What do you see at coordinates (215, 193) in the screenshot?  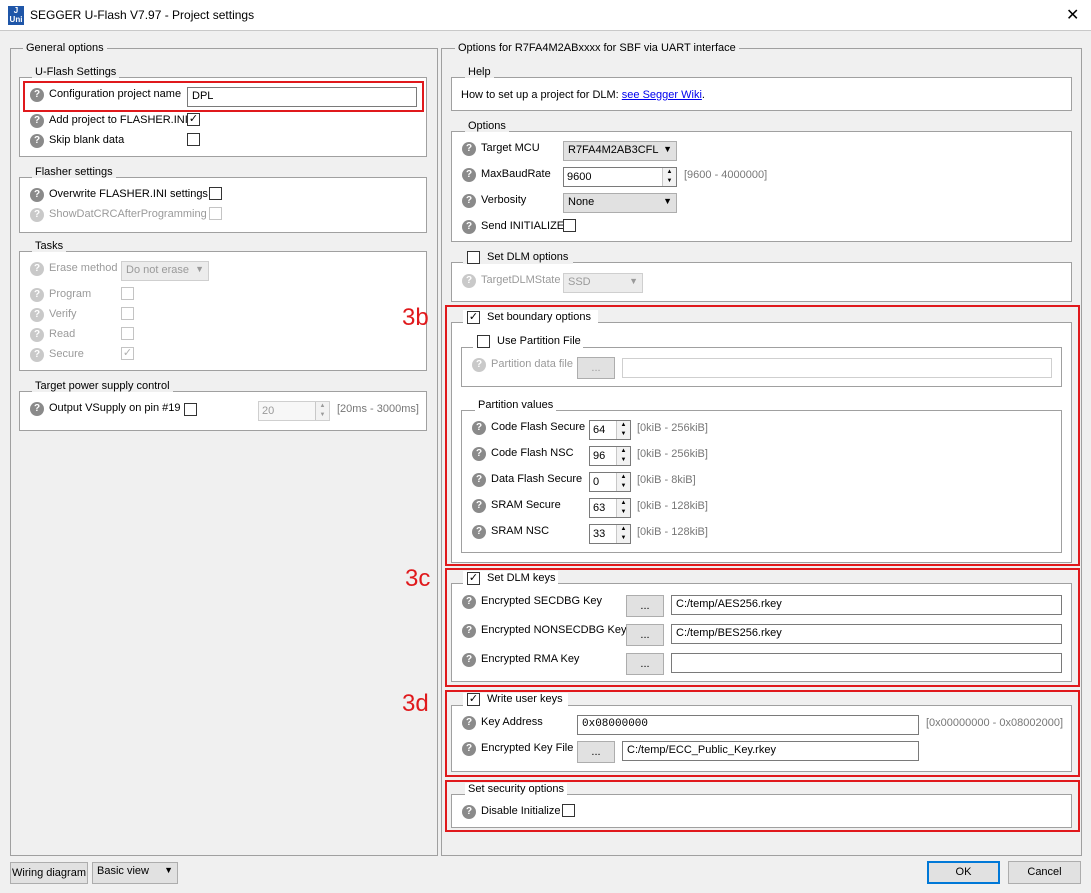 I see `overwrite-checkbox` at bounding box center [215, 193].